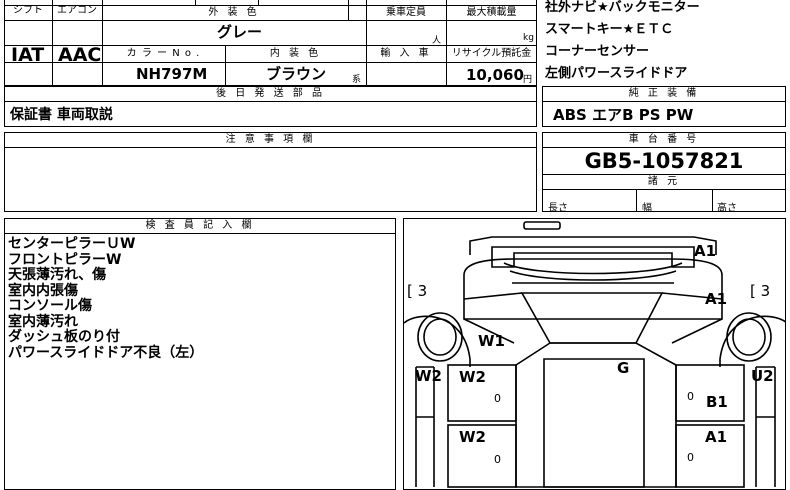 The height and width of the screenshot is (490, 790). What do you see at coordinates (716, 299) in the screenshot?
I see `damage-mark-a1-right-front: A1` at bounding box center [716, 299].